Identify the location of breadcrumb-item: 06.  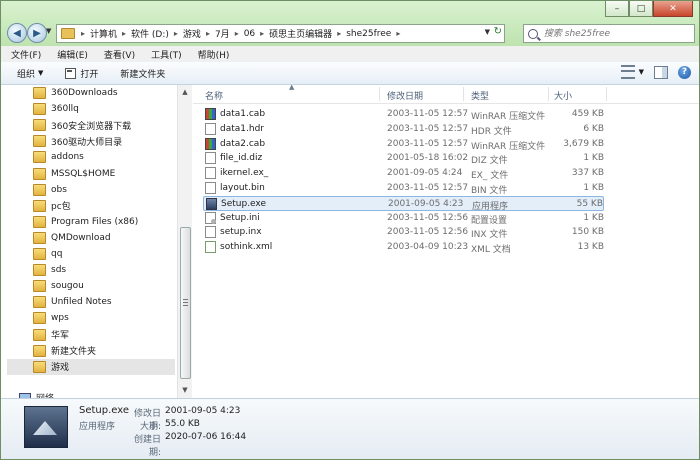
(249, 34).